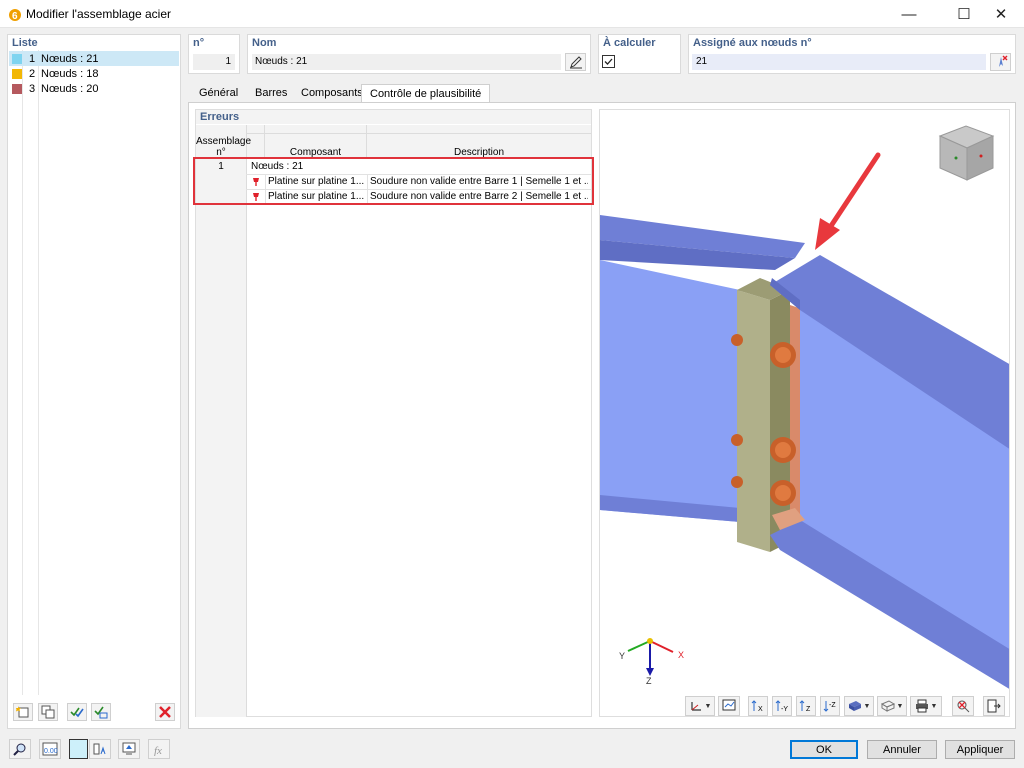 The height and width of the screenshot is (768, 1024). I want to click on tab-general: Général, so click(218, 93).